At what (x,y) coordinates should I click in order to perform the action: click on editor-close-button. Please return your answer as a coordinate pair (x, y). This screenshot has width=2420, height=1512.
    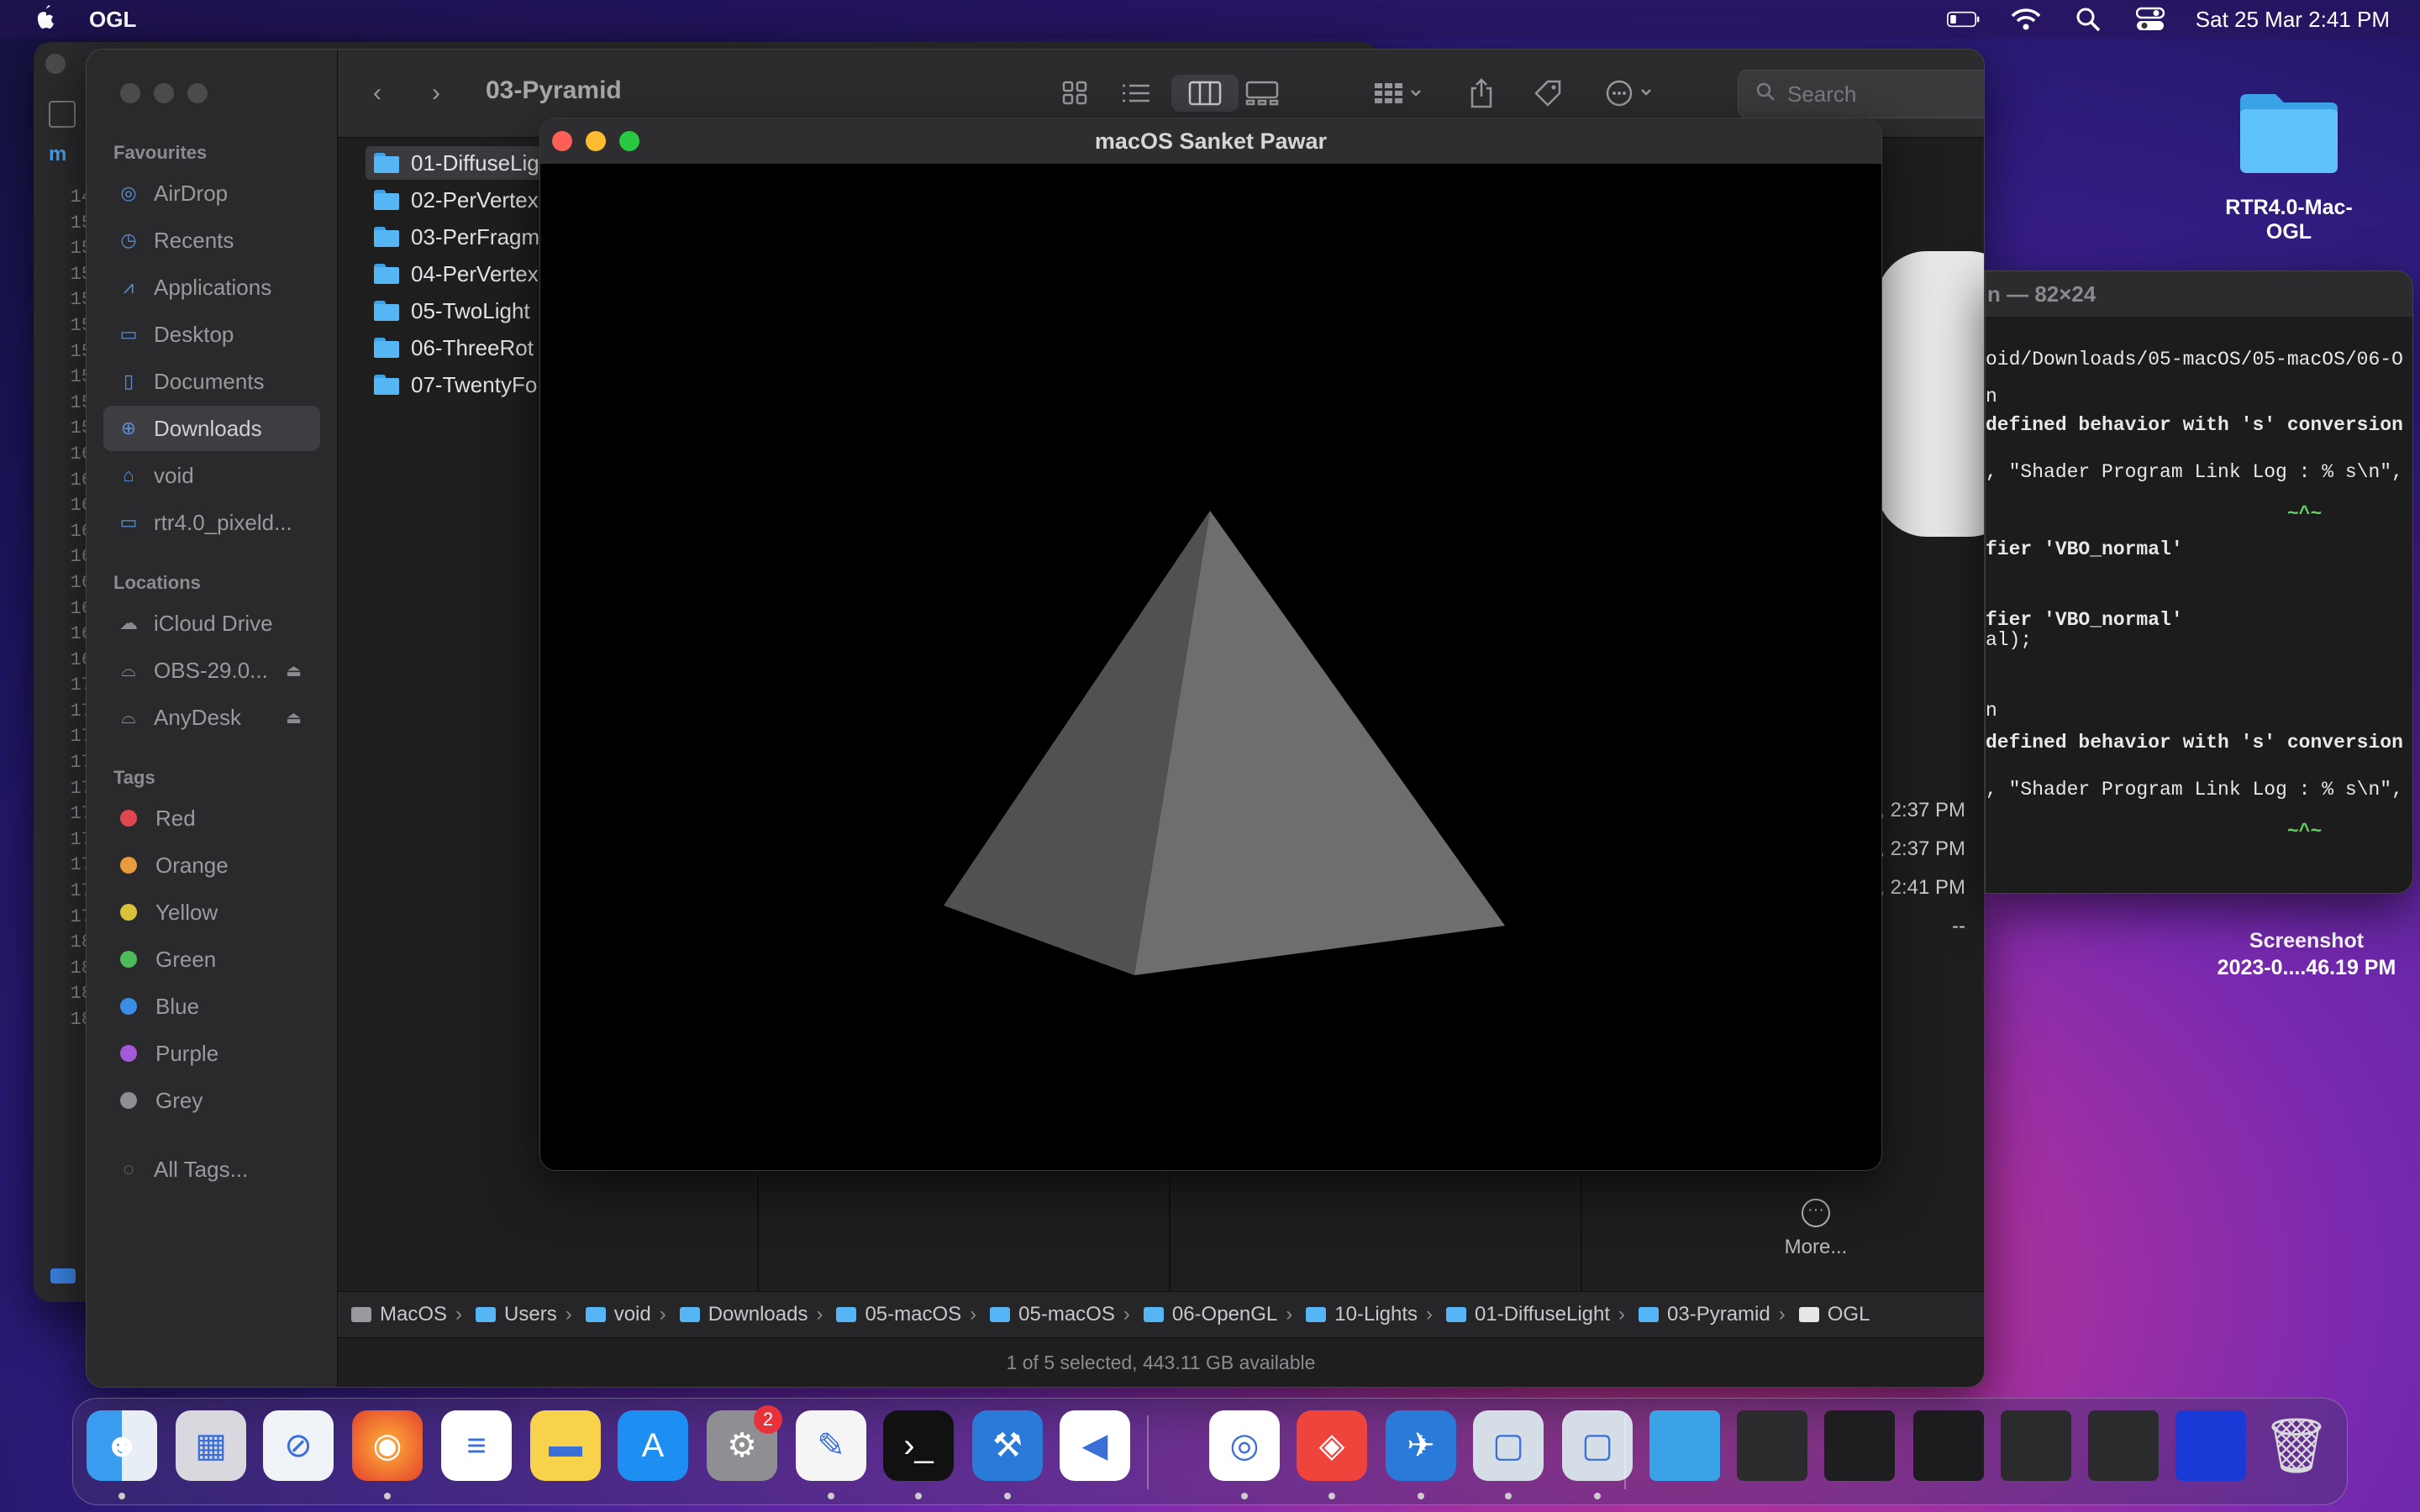
    Looking at the image, I should click on (55, 64).